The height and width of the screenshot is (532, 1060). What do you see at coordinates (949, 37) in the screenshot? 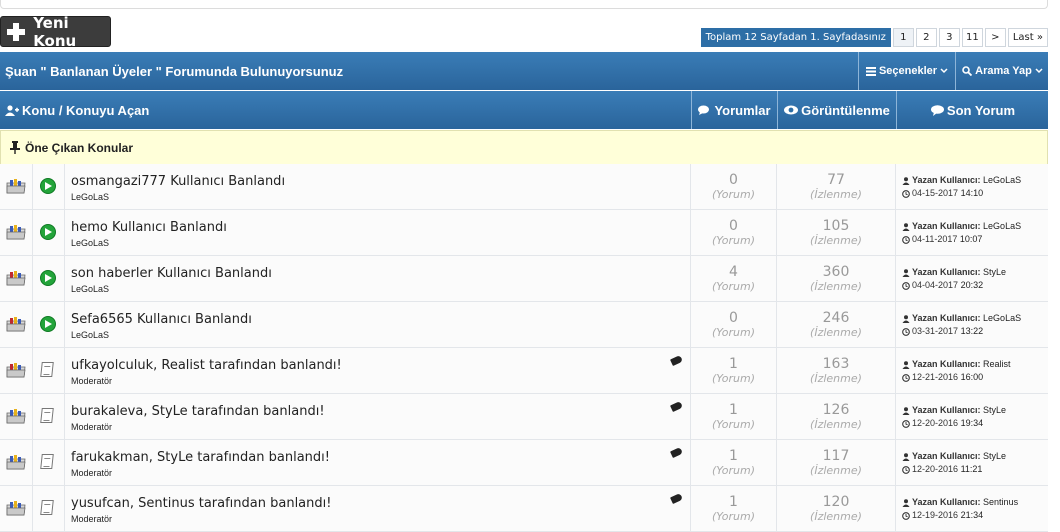
I see `page-link-3: 3` at bounding box center [949, 37].